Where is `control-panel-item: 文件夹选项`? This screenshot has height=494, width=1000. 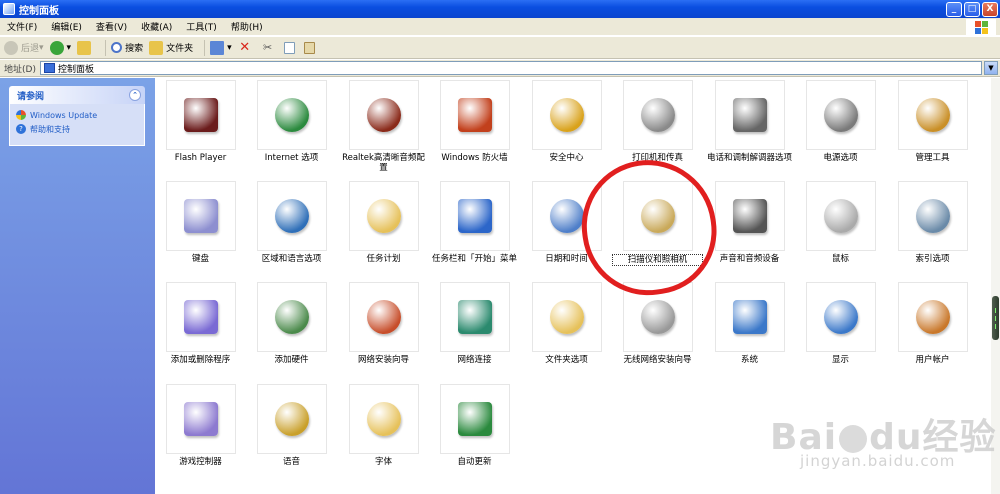
control-panel-item: 文件夹选项 is located at coordinates (566, 330).